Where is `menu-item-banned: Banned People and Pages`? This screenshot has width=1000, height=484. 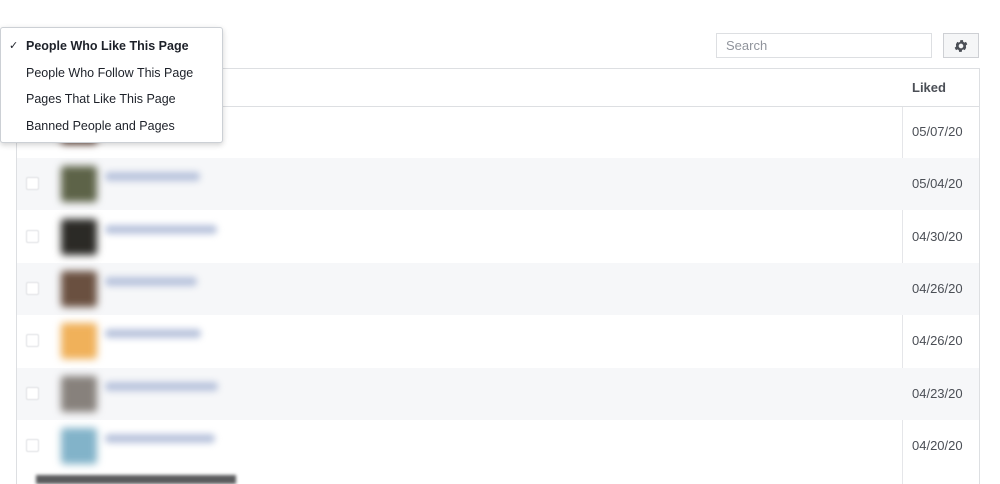
menu-item-banned: Banned People and Pages is located at coordinates (111, 126).